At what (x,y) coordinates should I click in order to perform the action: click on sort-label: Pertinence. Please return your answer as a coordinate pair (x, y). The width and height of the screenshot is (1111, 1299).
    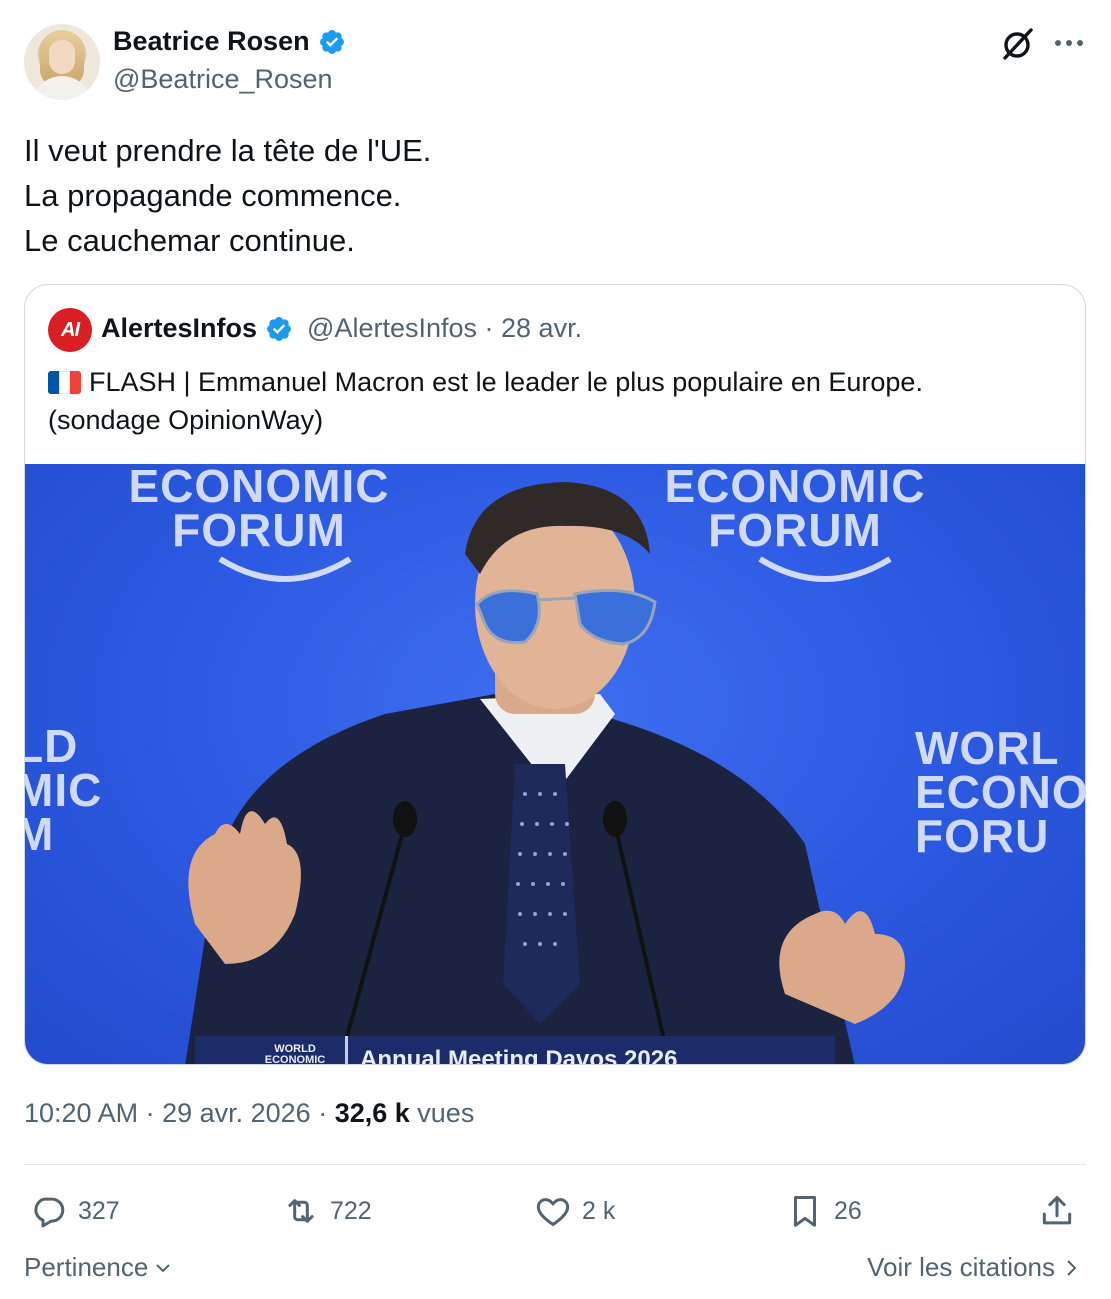
    Looking at the image, I should click on (86, 1267).